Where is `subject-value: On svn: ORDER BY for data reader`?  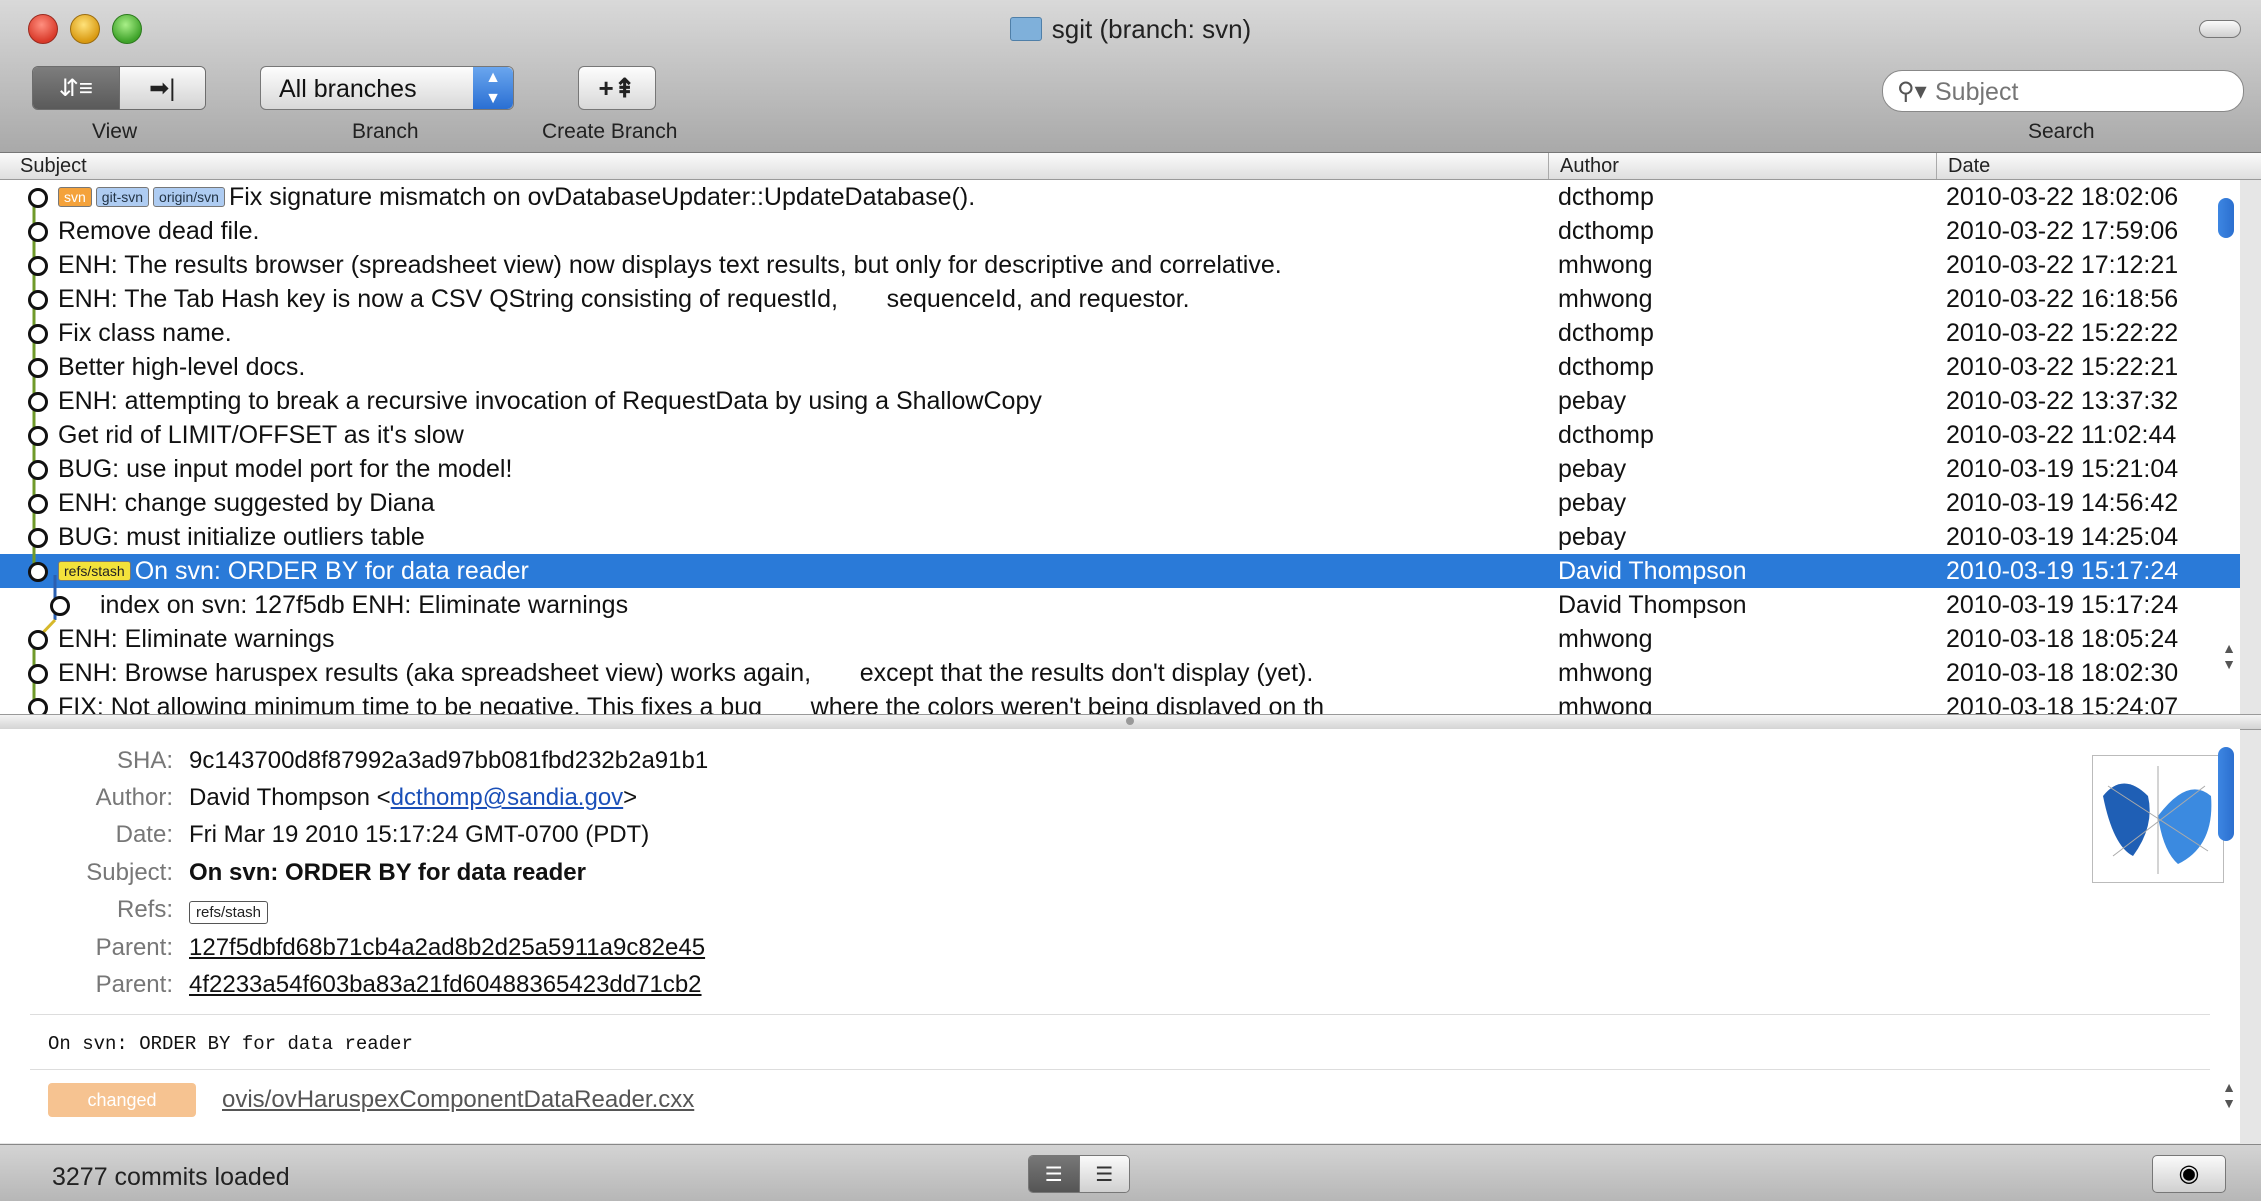 subject-value: On svn: ORDER BY for data reader is located at coordinates (387, 872).